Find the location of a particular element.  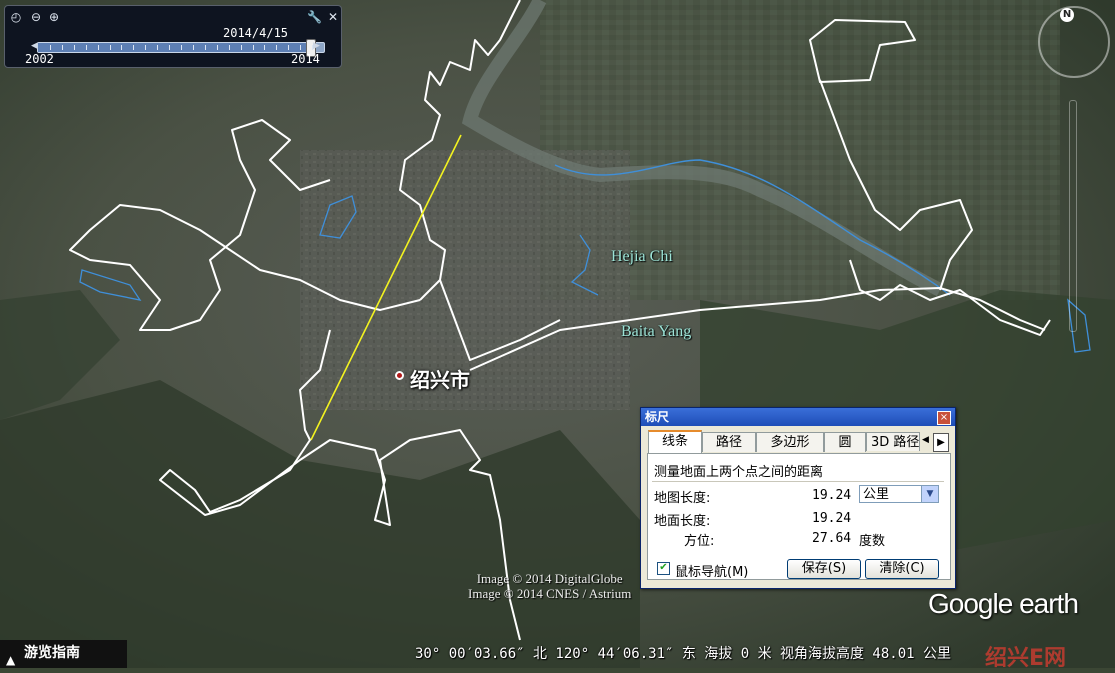

clear-button: 清除(C) is located at coordinates (902, 569).